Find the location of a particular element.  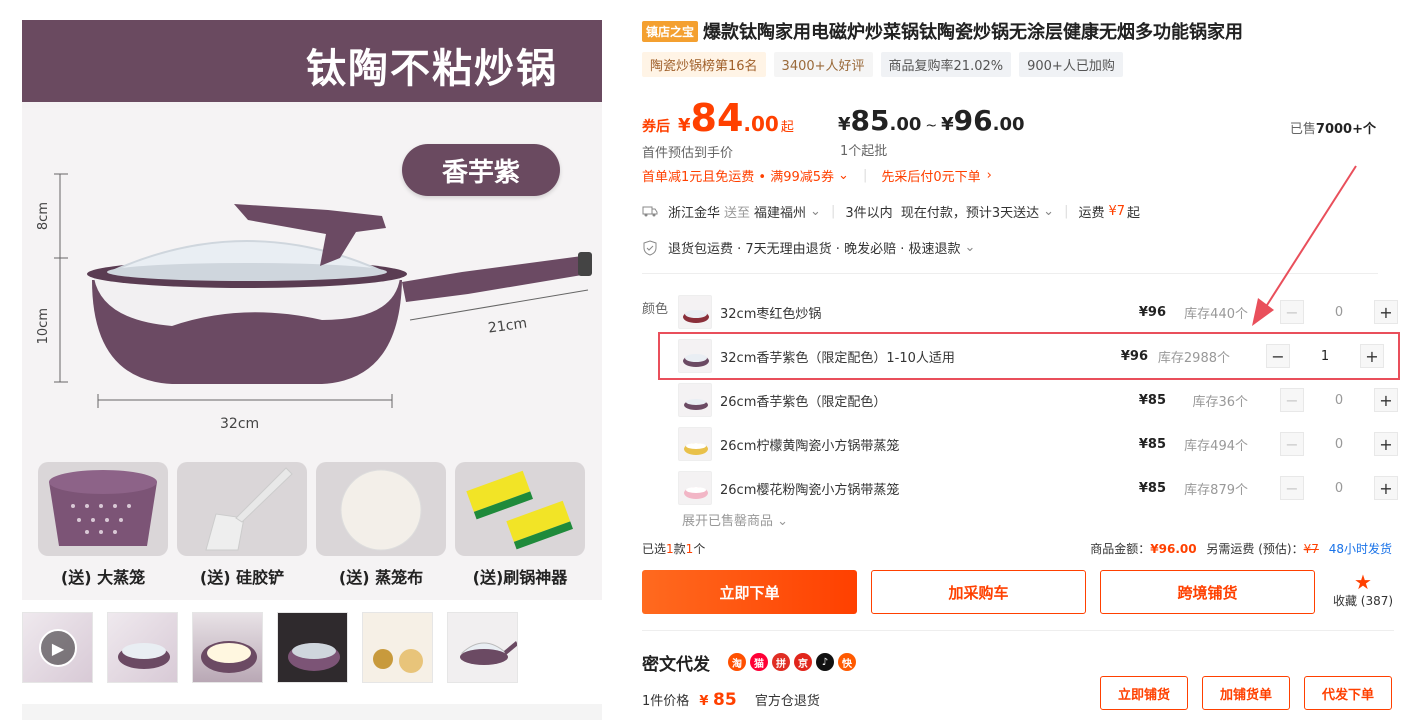

play-icon: ▶ is located at coordinates (58, 648).